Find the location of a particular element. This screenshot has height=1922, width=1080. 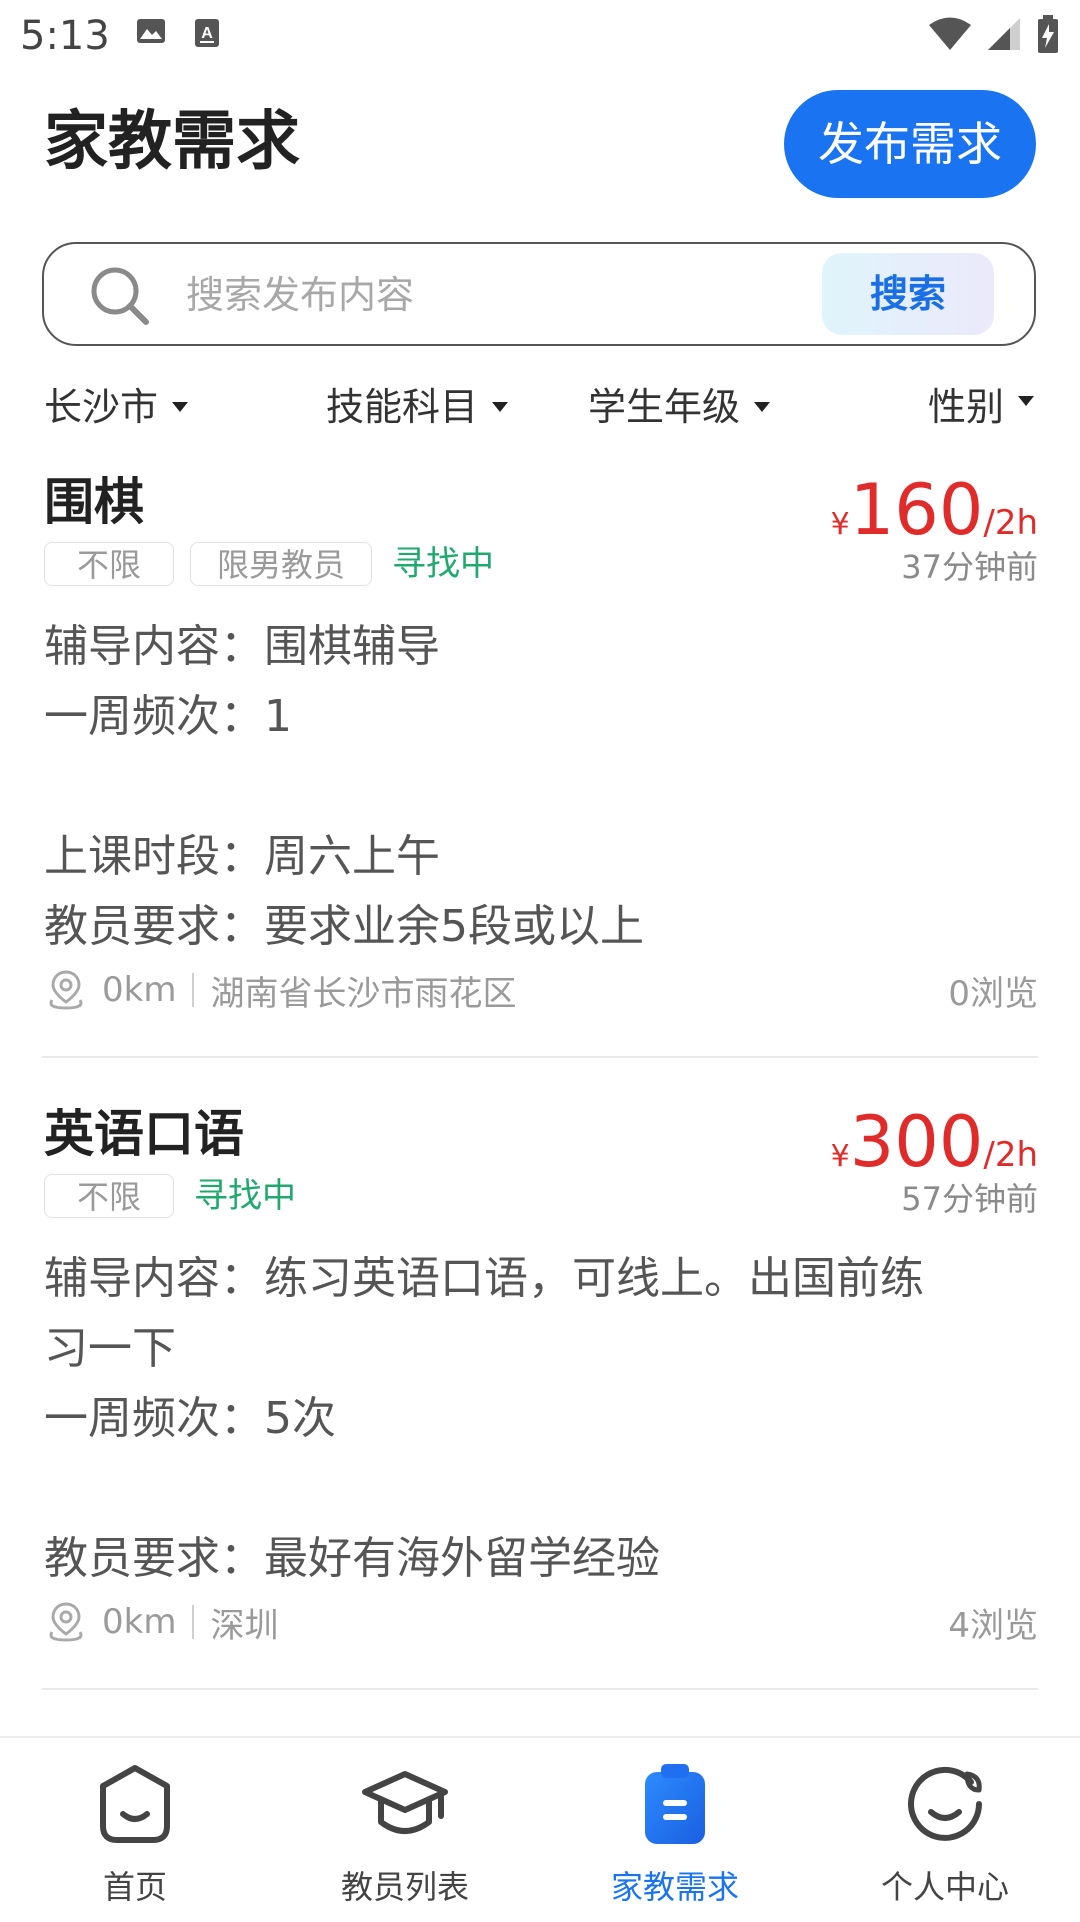

tab-tutoring-requests: 家教需求 is located at coordinates (675, 1830).